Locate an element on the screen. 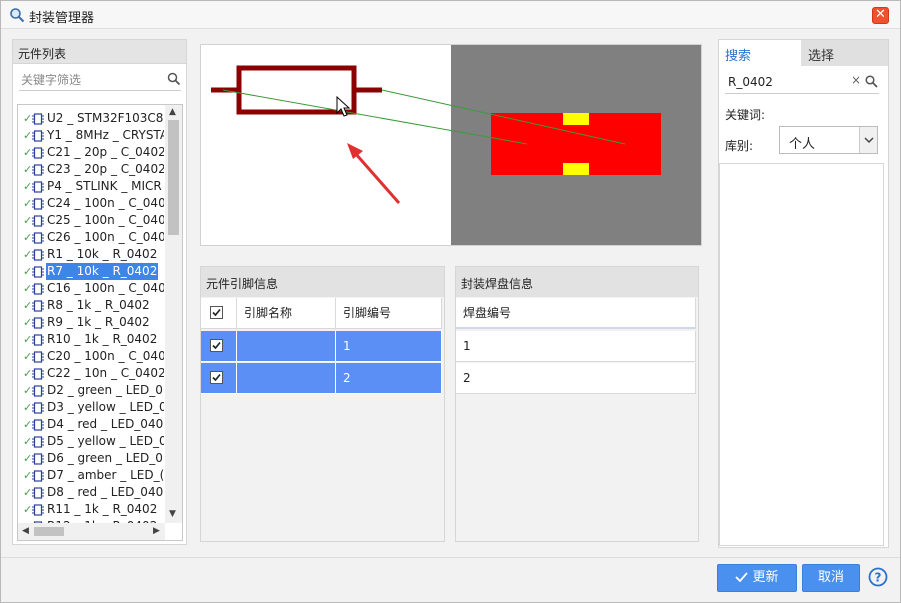  horizontal-scroll-thumb is located at coordinates (49, 531).